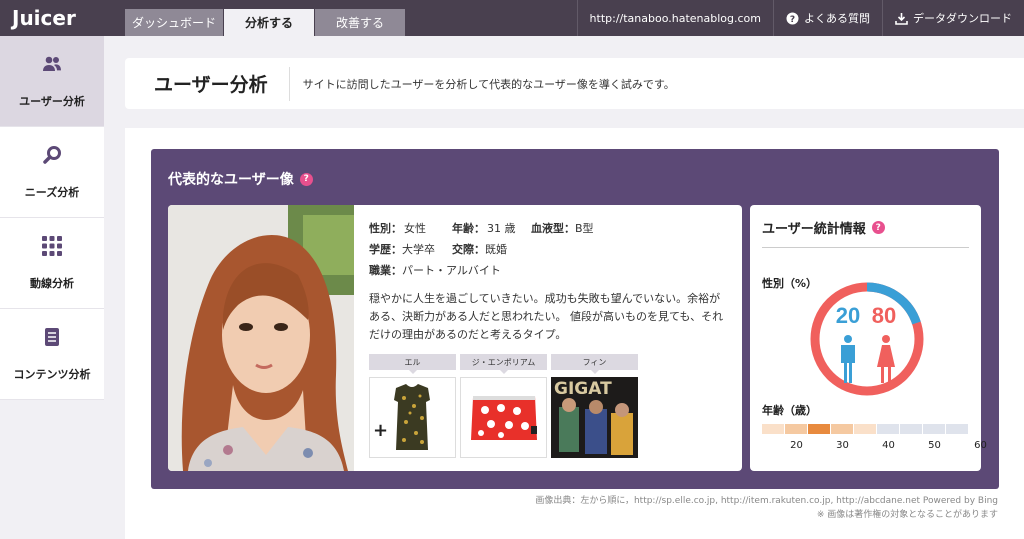  I want to click on divider, so click(865, 247).